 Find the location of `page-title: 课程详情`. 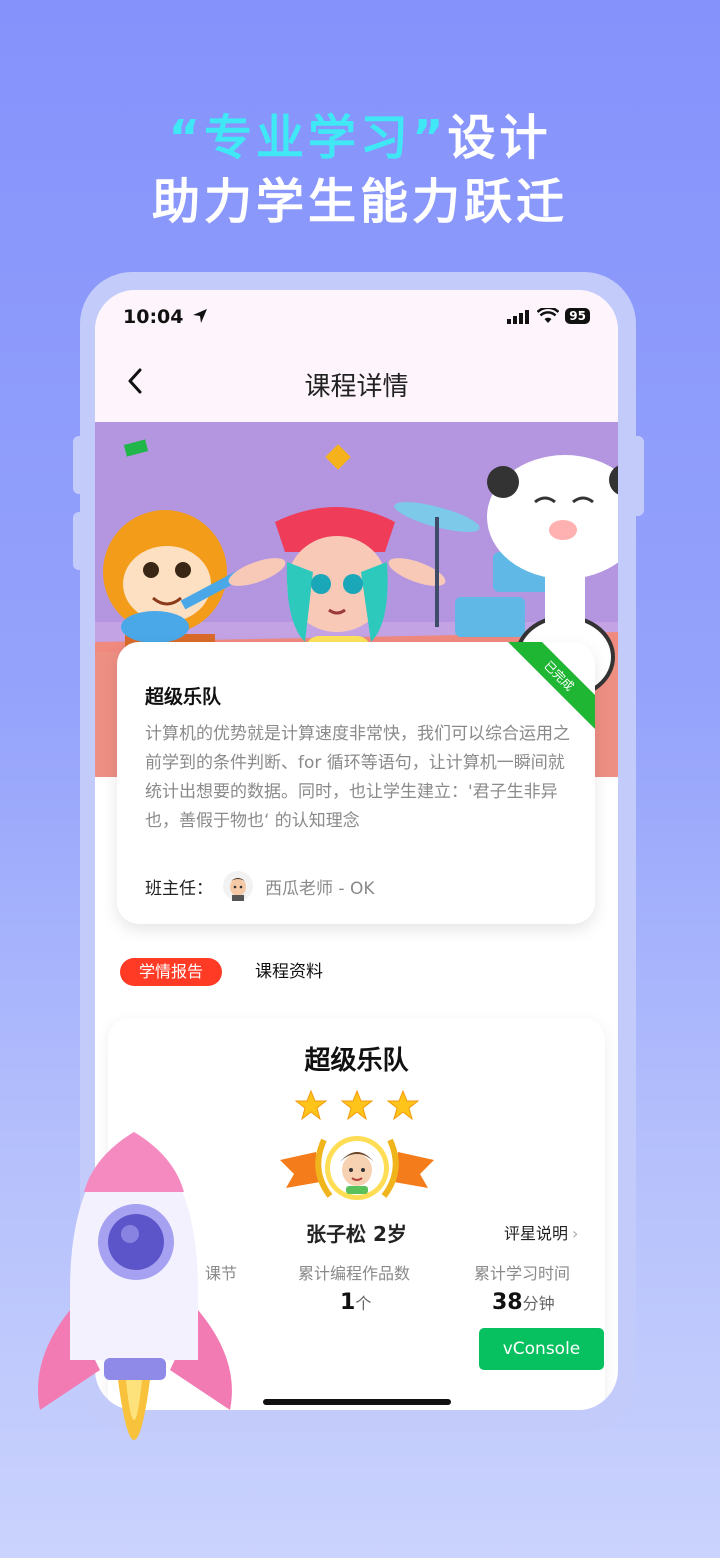

page-title: 课程详情 is located at coordinates (356, 387).